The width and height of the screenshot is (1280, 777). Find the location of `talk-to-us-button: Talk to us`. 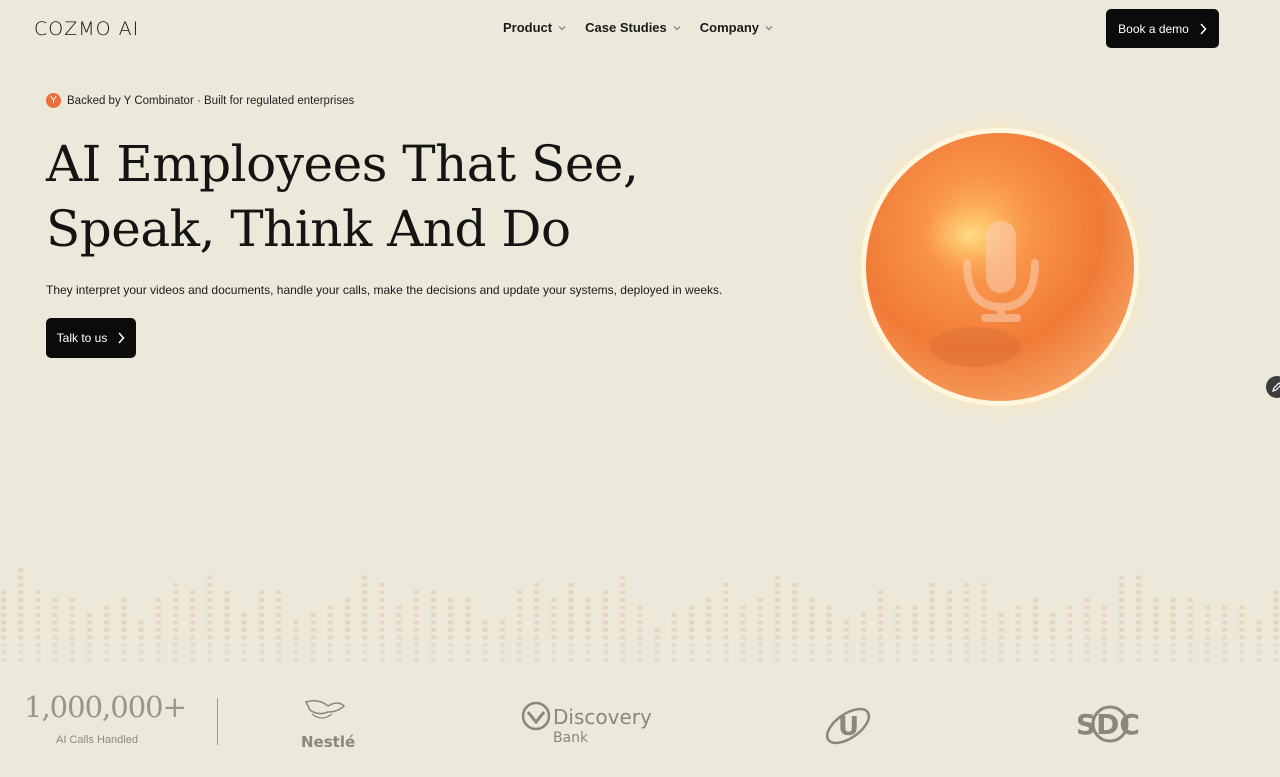

talk-to-us-button: Talk to us is located at coordinates (91, 338).